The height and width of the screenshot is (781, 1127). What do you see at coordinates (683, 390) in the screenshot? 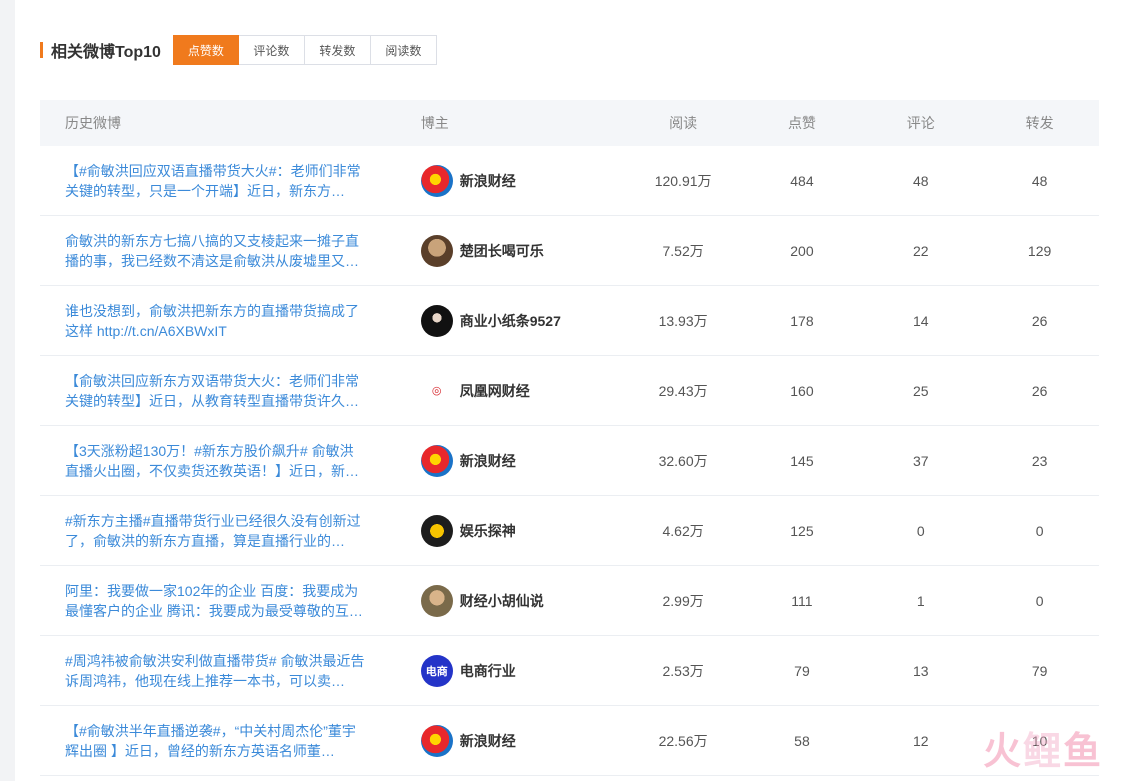
I see `reads-value: 29.43万` at bounding box center [683, 390].